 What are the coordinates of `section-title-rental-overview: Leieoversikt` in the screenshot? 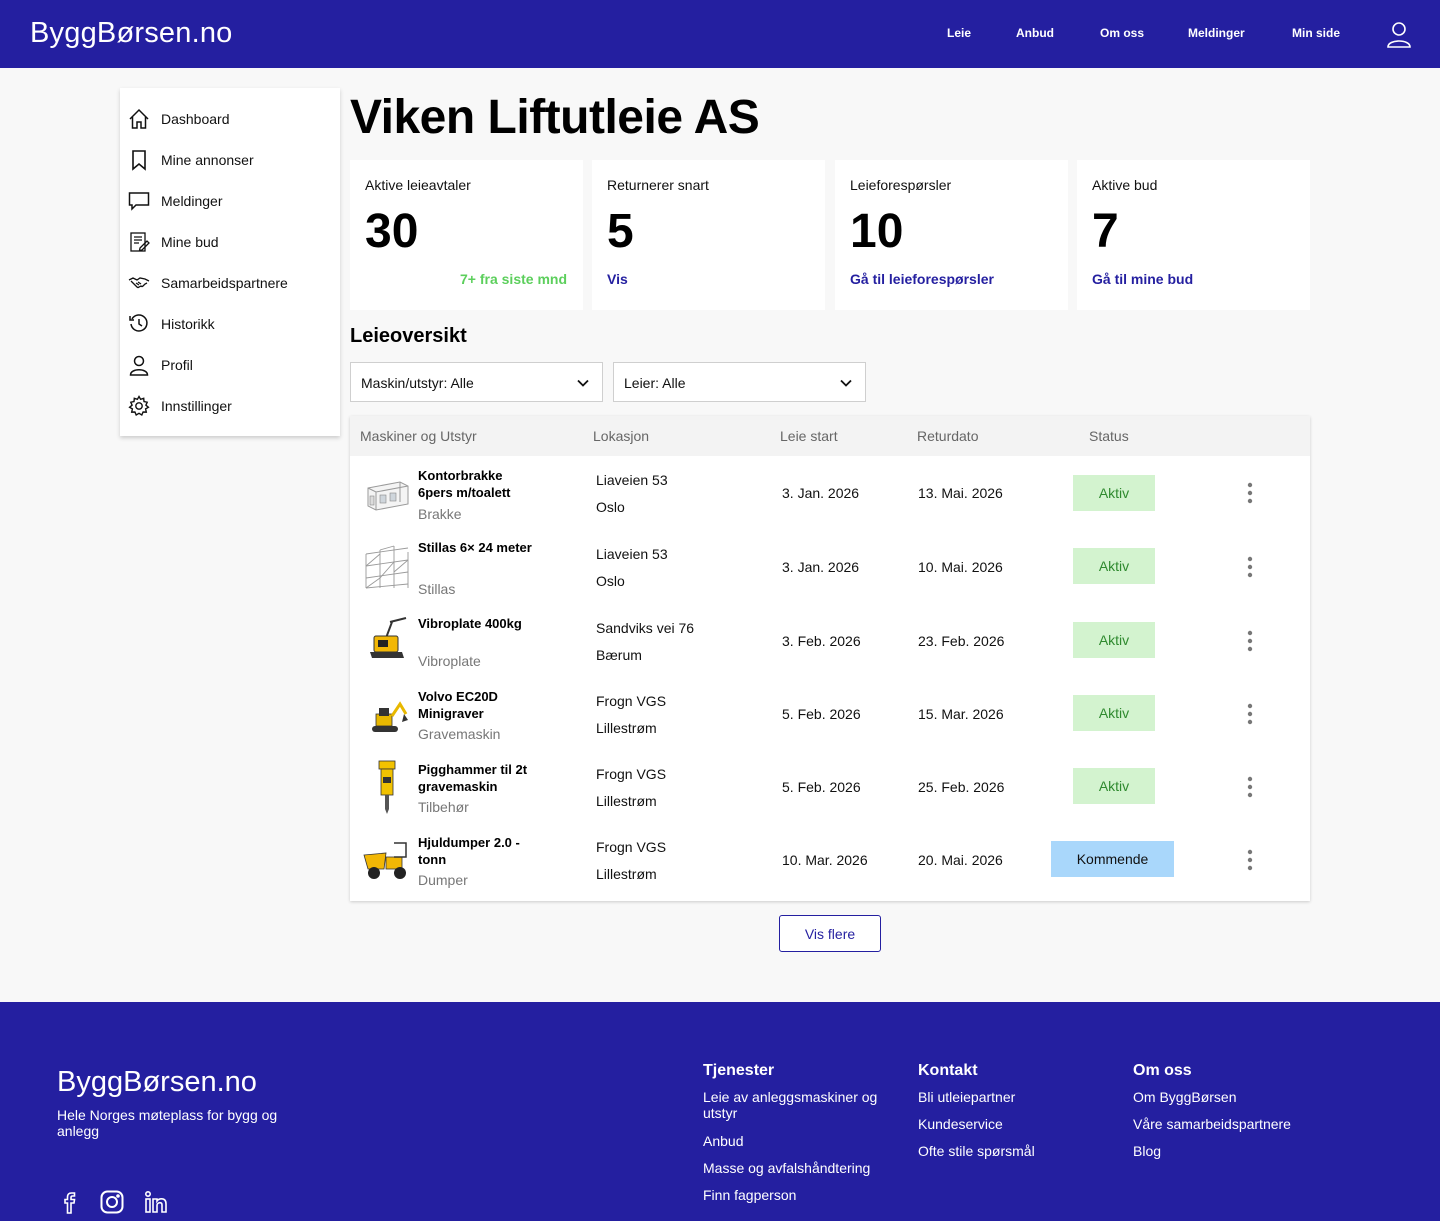 It's located at (408, 336).